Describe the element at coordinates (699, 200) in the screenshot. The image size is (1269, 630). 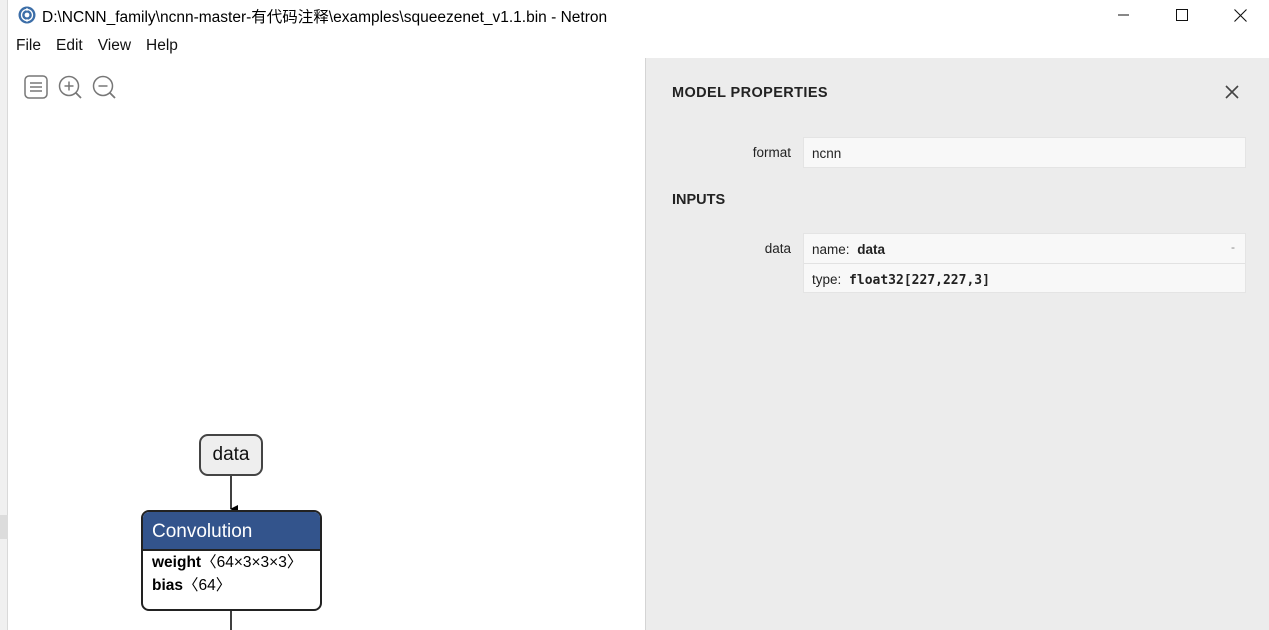
I see `inputs-section-title: INPUTS` at that location.